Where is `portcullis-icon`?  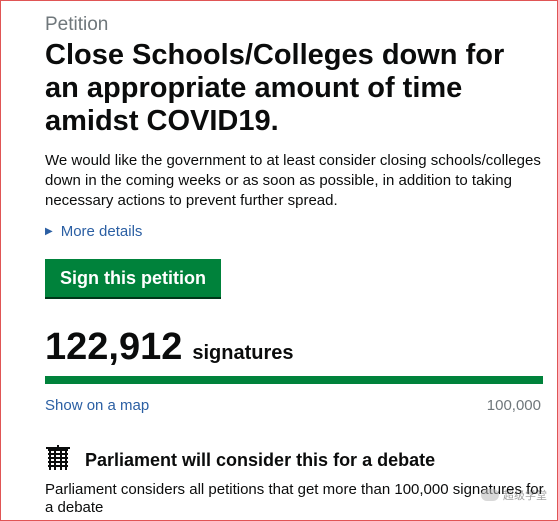
portcullis-icon is located at coordinates (58, 457).